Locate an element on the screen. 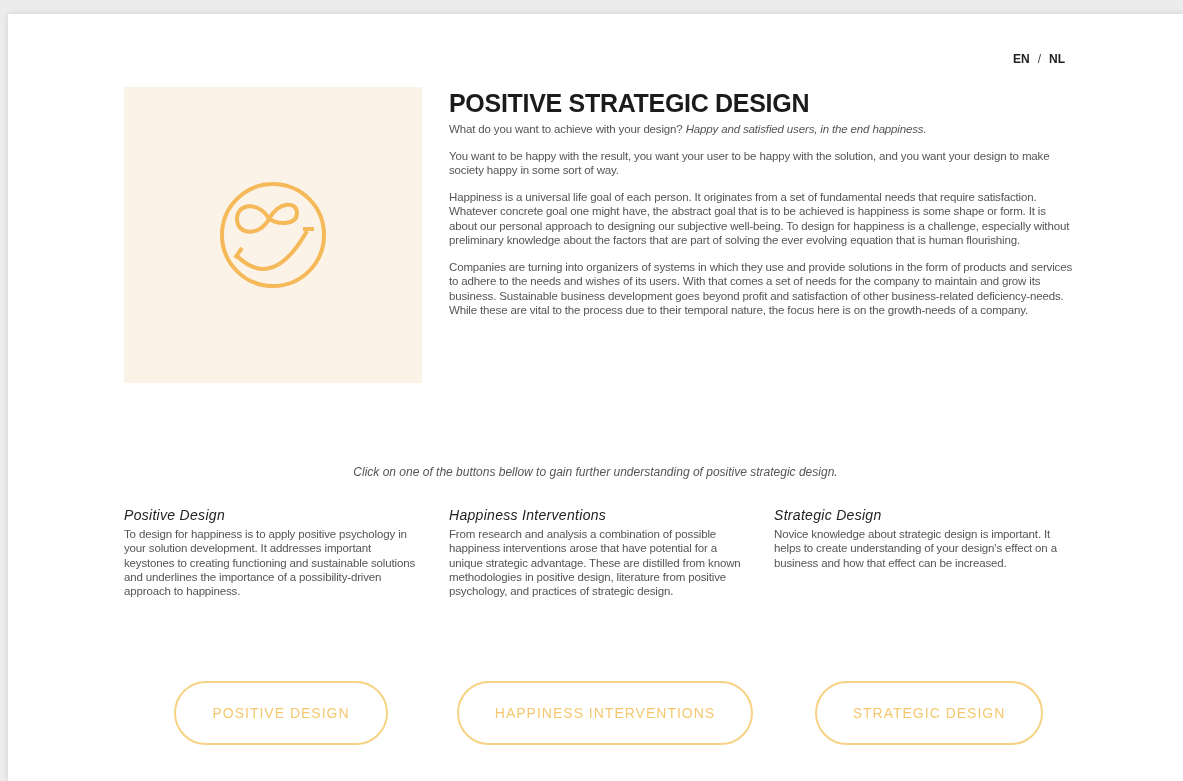 The height and width of the screenshot is (781, 1183). section-title: Strategic Design is located at coordinates (828, 515).